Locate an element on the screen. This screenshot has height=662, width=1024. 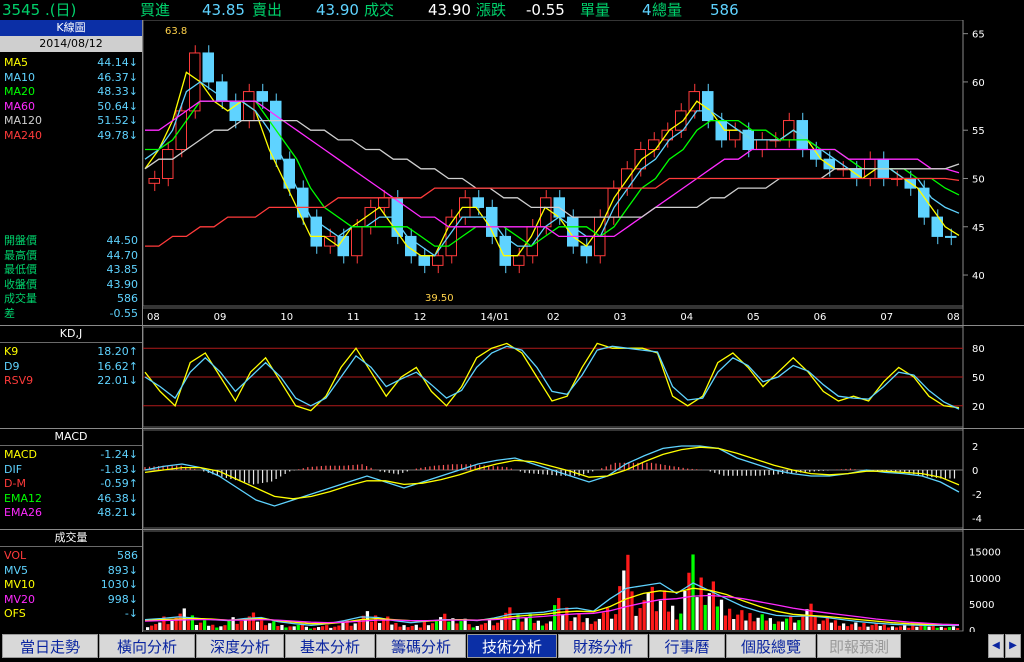
macd-tick-label: 2 is located at coordinates (975, 447).